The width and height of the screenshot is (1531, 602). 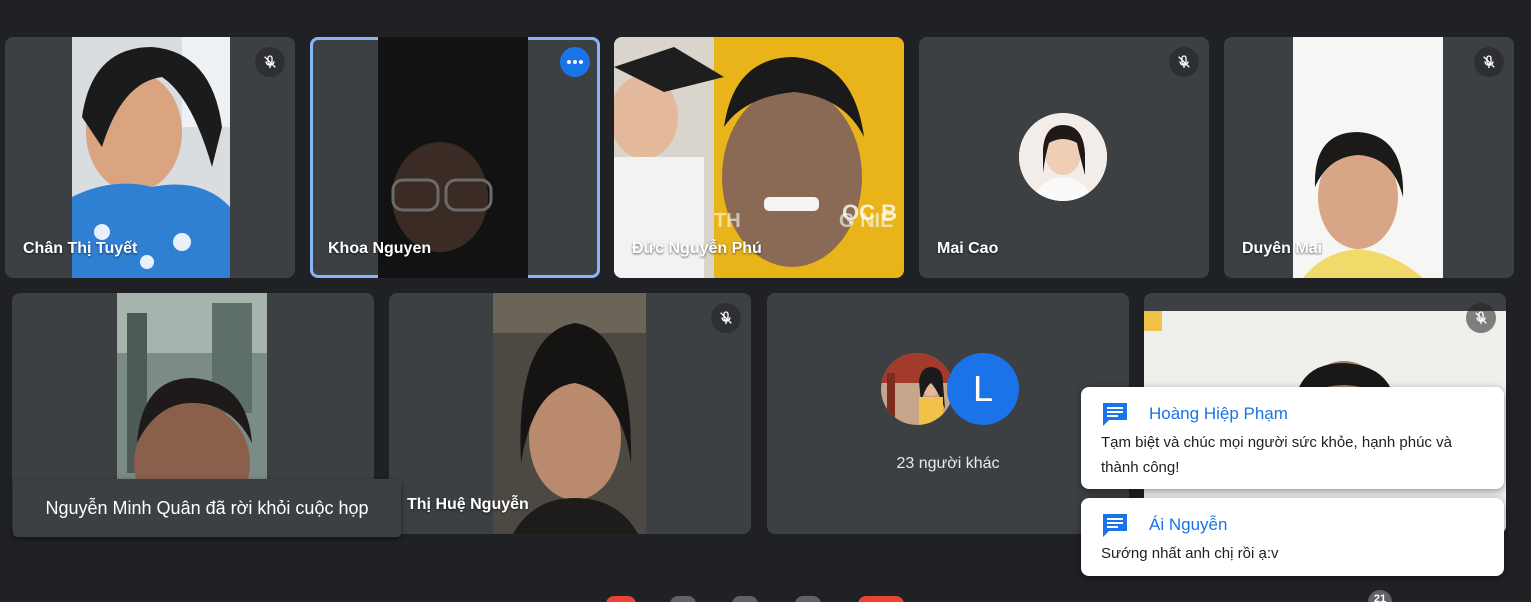 What do you see at coordinates (468, 504) in the screenshot?
I see `participant-name: Thị Huệ Nguyễn` at bounding box center [468, 504].